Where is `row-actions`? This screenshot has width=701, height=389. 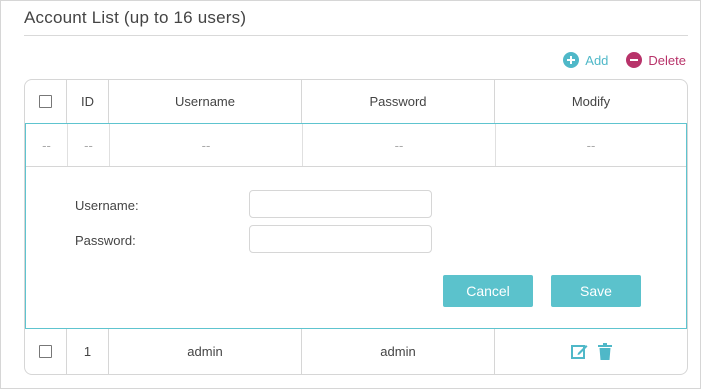
row-actions is located at coordinates (591, 351).